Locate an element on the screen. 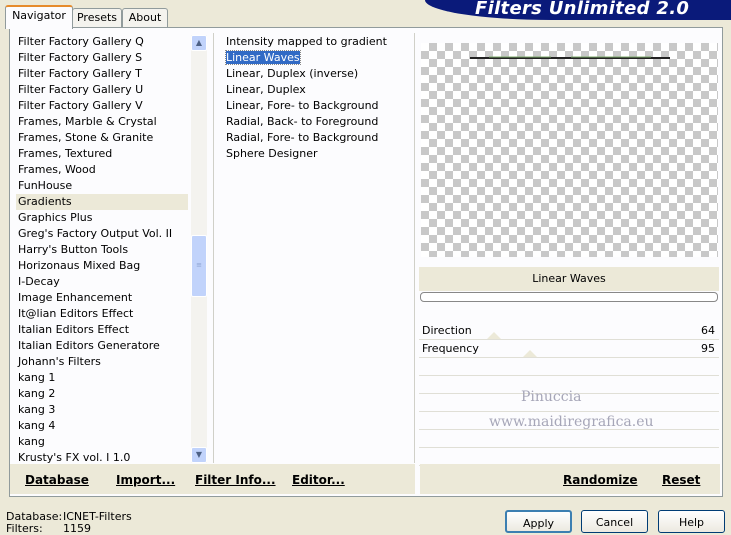 The width and height of the screenshot is (731, 535). filter-item-label: Sphere Designer is located at coordinates (272, 153).